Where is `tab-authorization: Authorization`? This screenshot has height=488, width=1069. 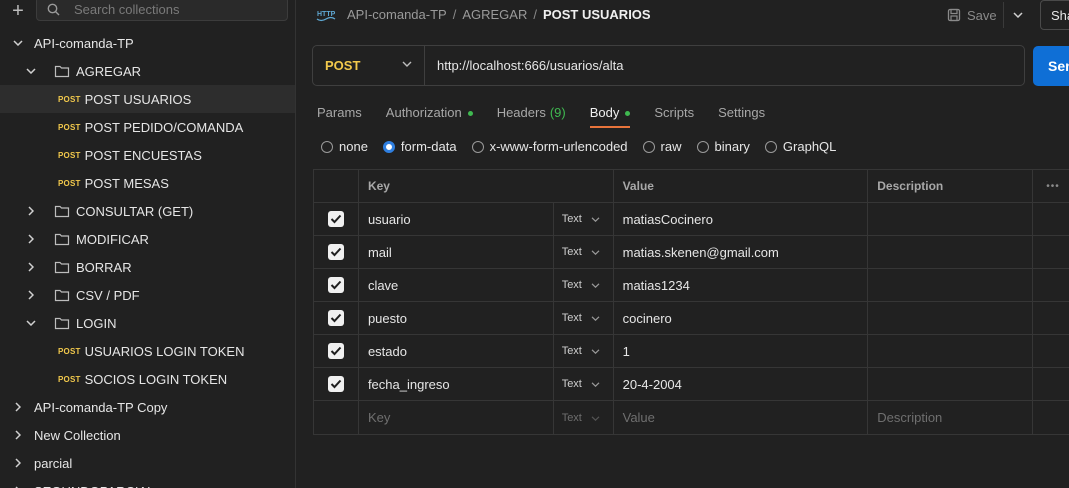 tab-authorization: Authorization is located at coordinates (429, 114).